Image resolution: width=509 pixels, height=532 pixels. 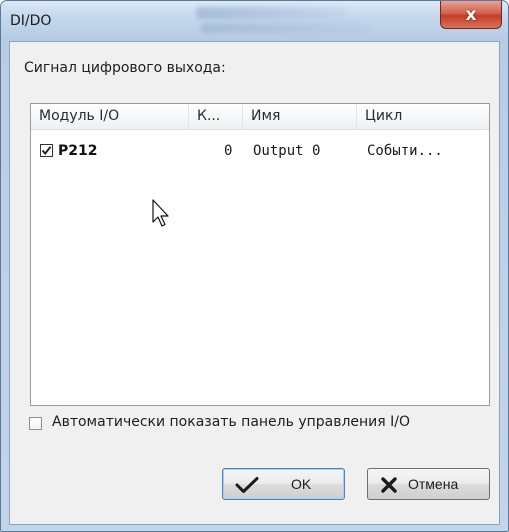 I want to click on close-button: x, so click(x=471, y=15).